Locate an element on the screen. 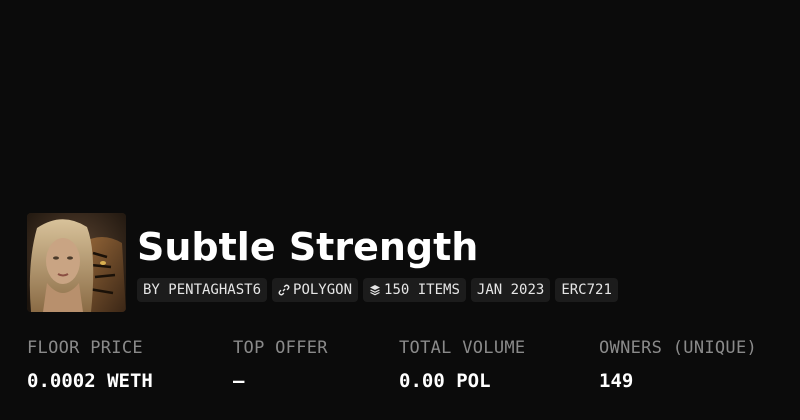 The image size is (800, 420). collection-title: Subtle Strength is located at coordinates (308, 247).